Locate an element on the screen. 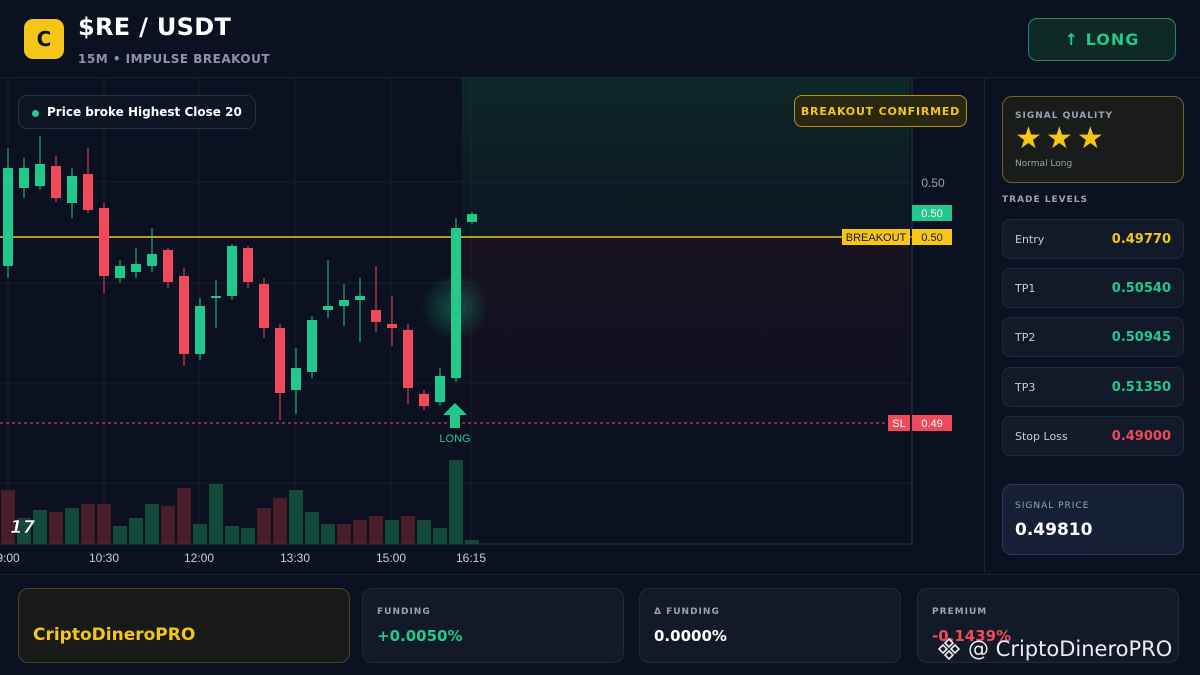  trade-level-tp3: TP3 0.51350 is located at coordinates (1093, 387).